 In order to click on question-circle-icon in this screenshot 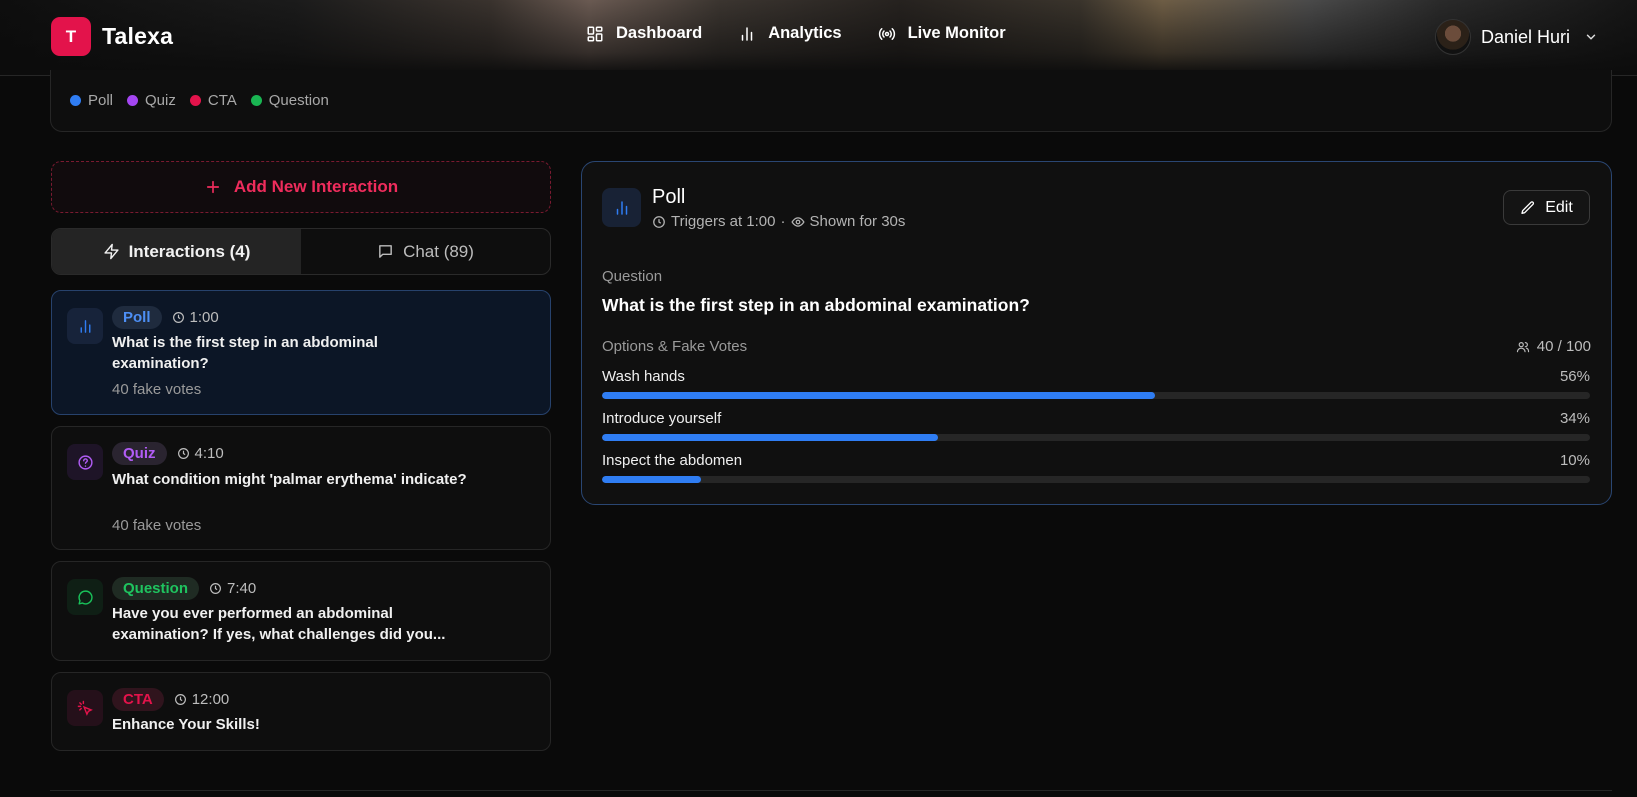, I will do `click(85, 462)`.